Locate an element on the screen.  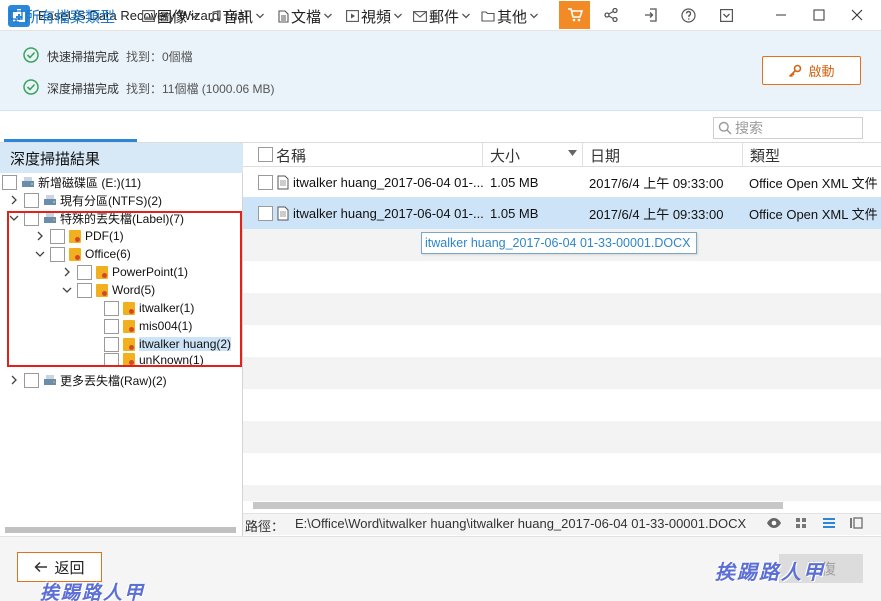
filter-image: 圖像 is located at coordinates (170, 16).